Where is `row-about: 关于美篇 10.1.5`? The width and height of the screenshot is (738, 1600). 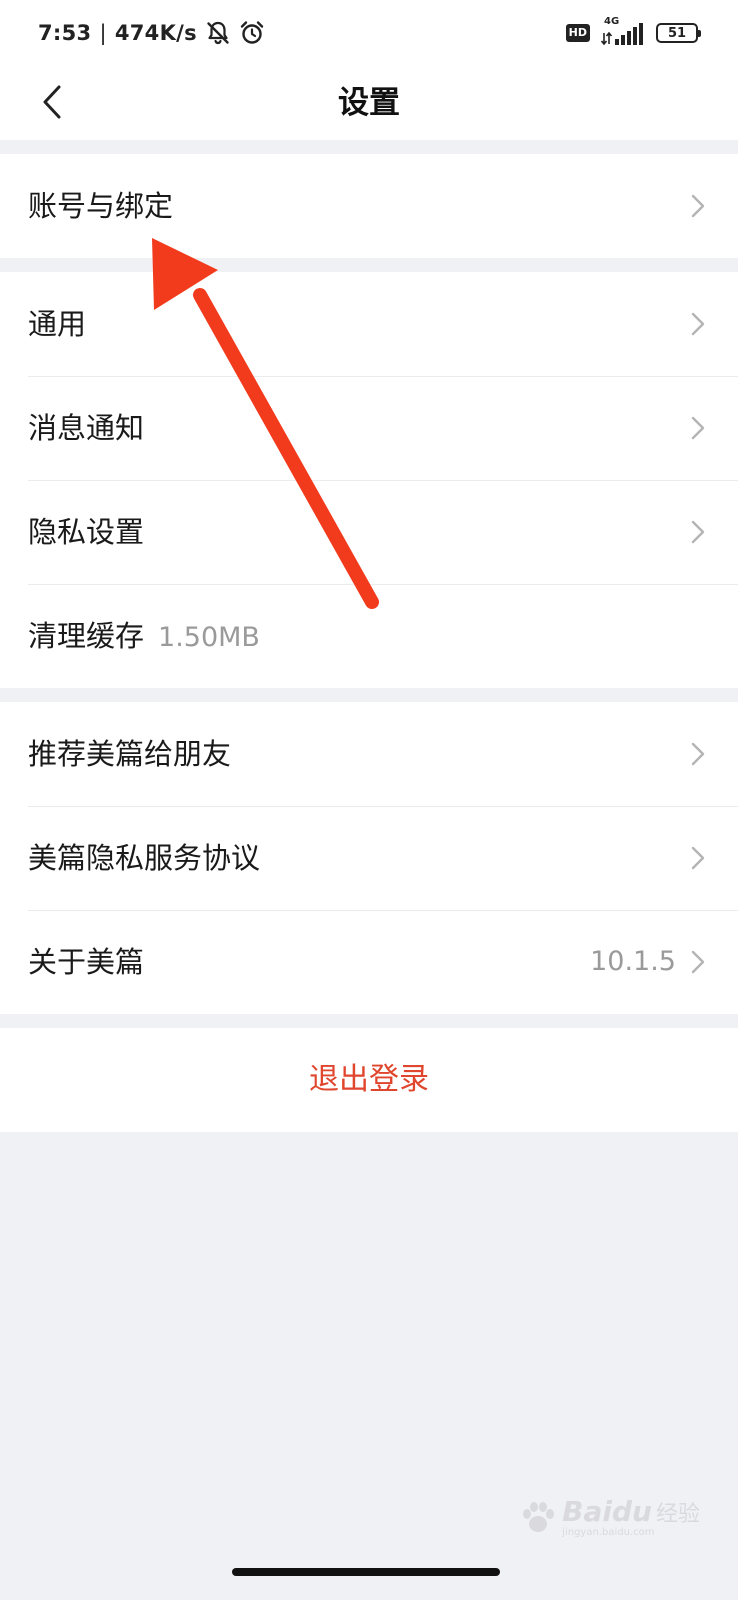
row-about: 关于美篇 10.1.5 is located at coordinates (369, 962).